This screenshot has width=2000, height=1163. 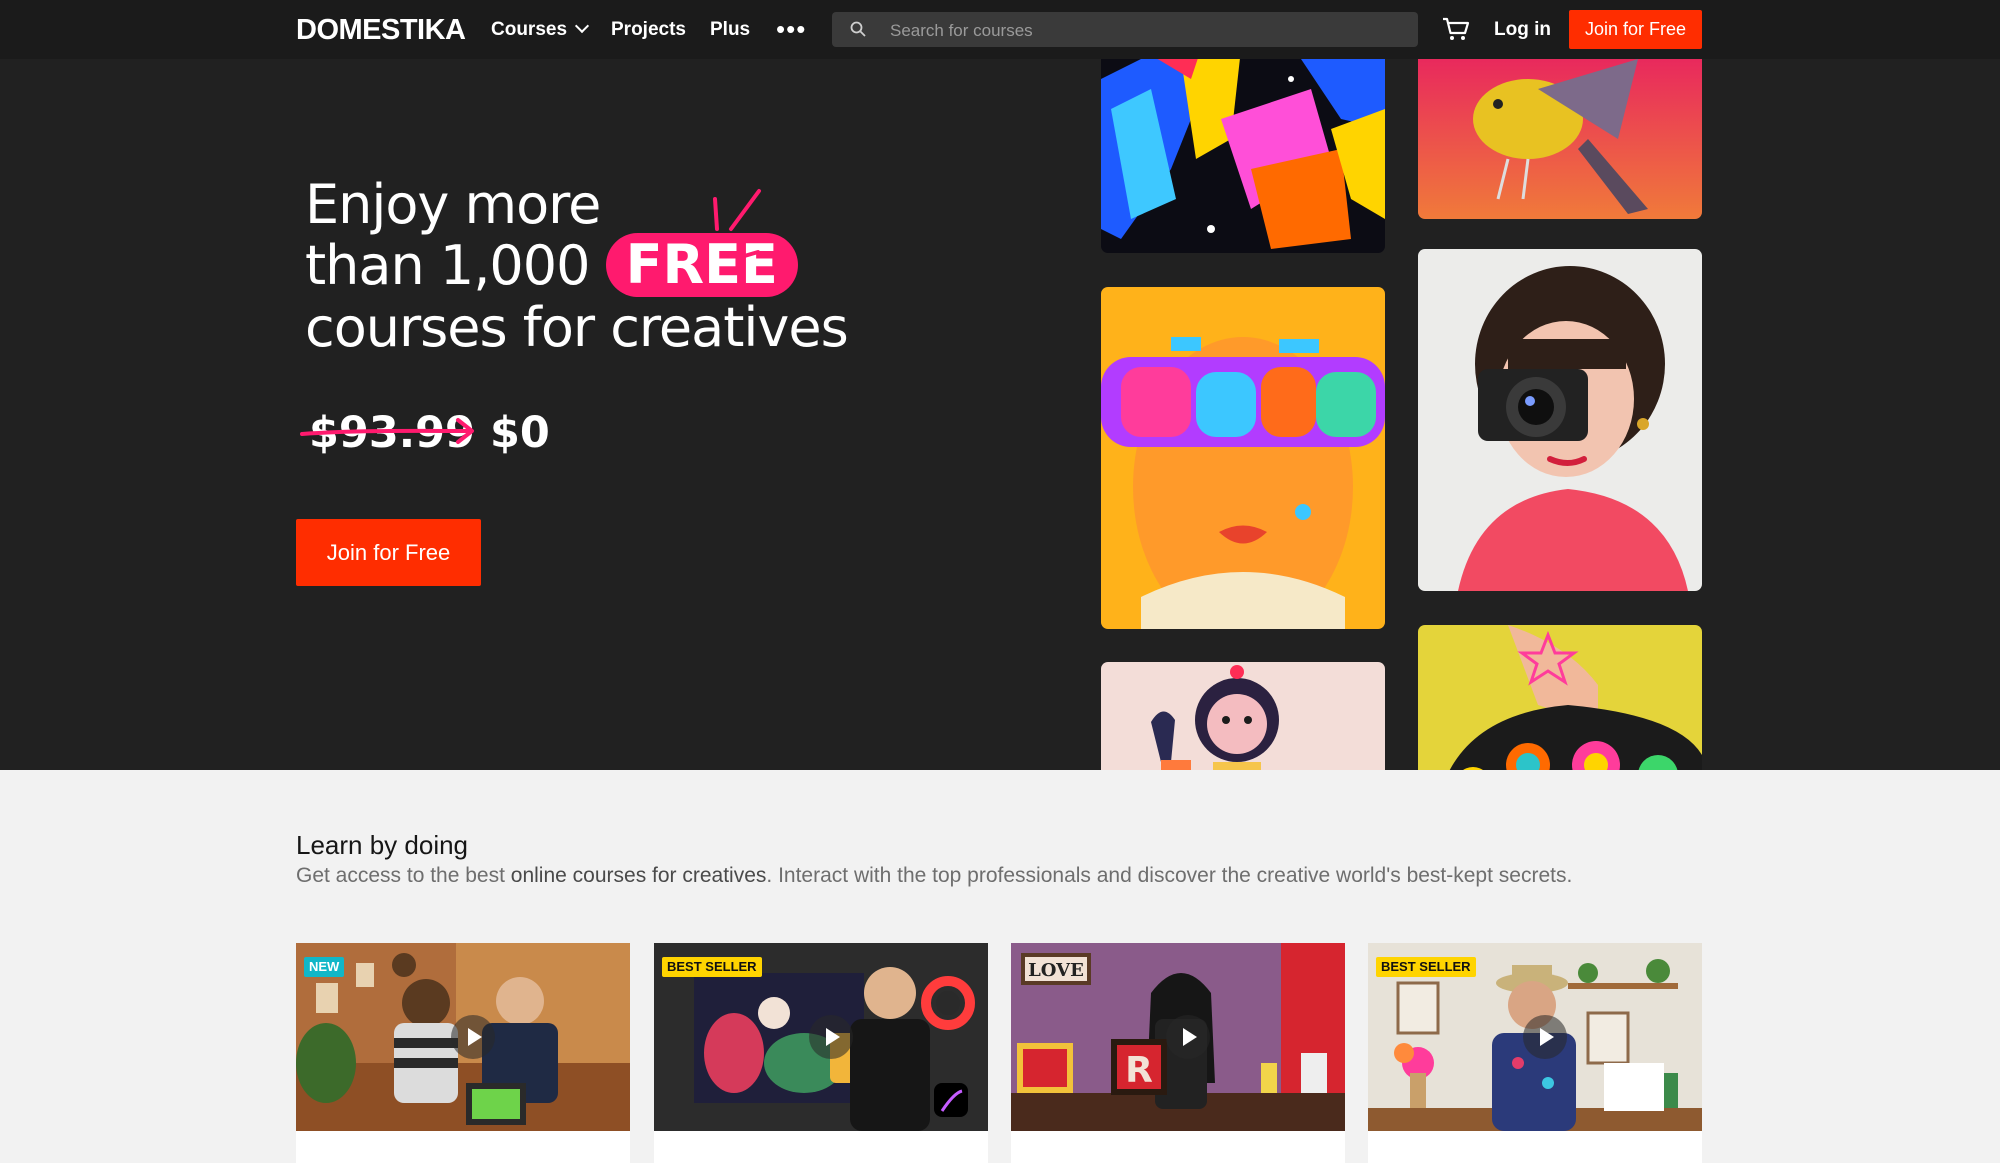 I want to click on strikethrough-arrow-icon, so click(x=387, y=431).